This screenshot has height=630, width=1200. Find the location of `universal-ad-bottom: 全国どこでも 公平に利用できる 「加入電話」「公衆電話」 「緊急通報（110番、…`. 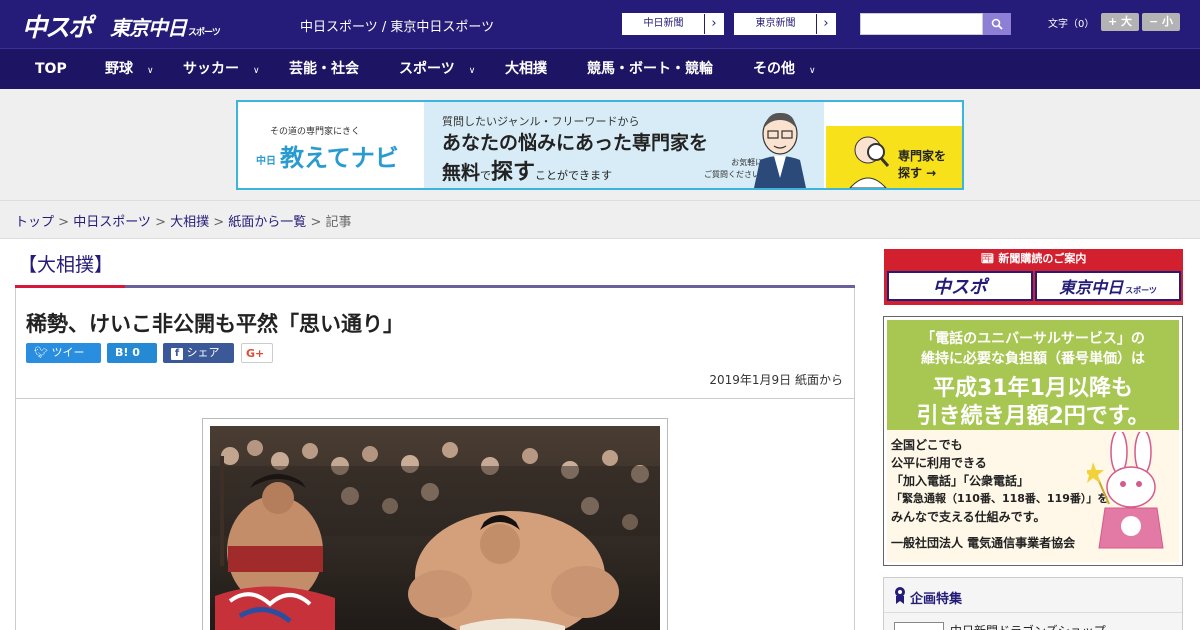

universal-ad-bottom: 全国どこでも 公平に利用できる 「加入電話」「公衆電話」 「緊急通報（110番、… is located at coordinates (1033, 496).